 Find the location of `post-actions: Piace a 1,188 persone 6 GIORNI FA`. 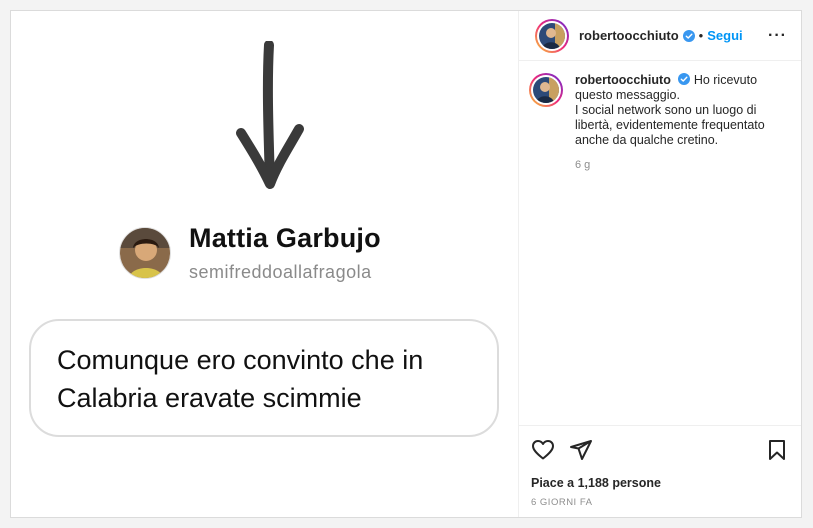

post-actions: Piace a 1,188 persone 6 GIORNI FA is located at coordinates (660, 471).